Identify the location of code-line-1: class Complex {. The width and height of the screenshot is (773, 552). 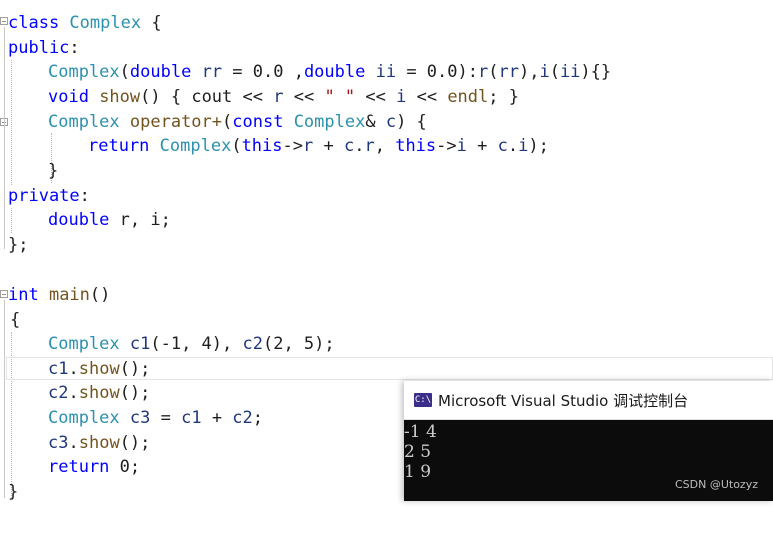
(81, 23).